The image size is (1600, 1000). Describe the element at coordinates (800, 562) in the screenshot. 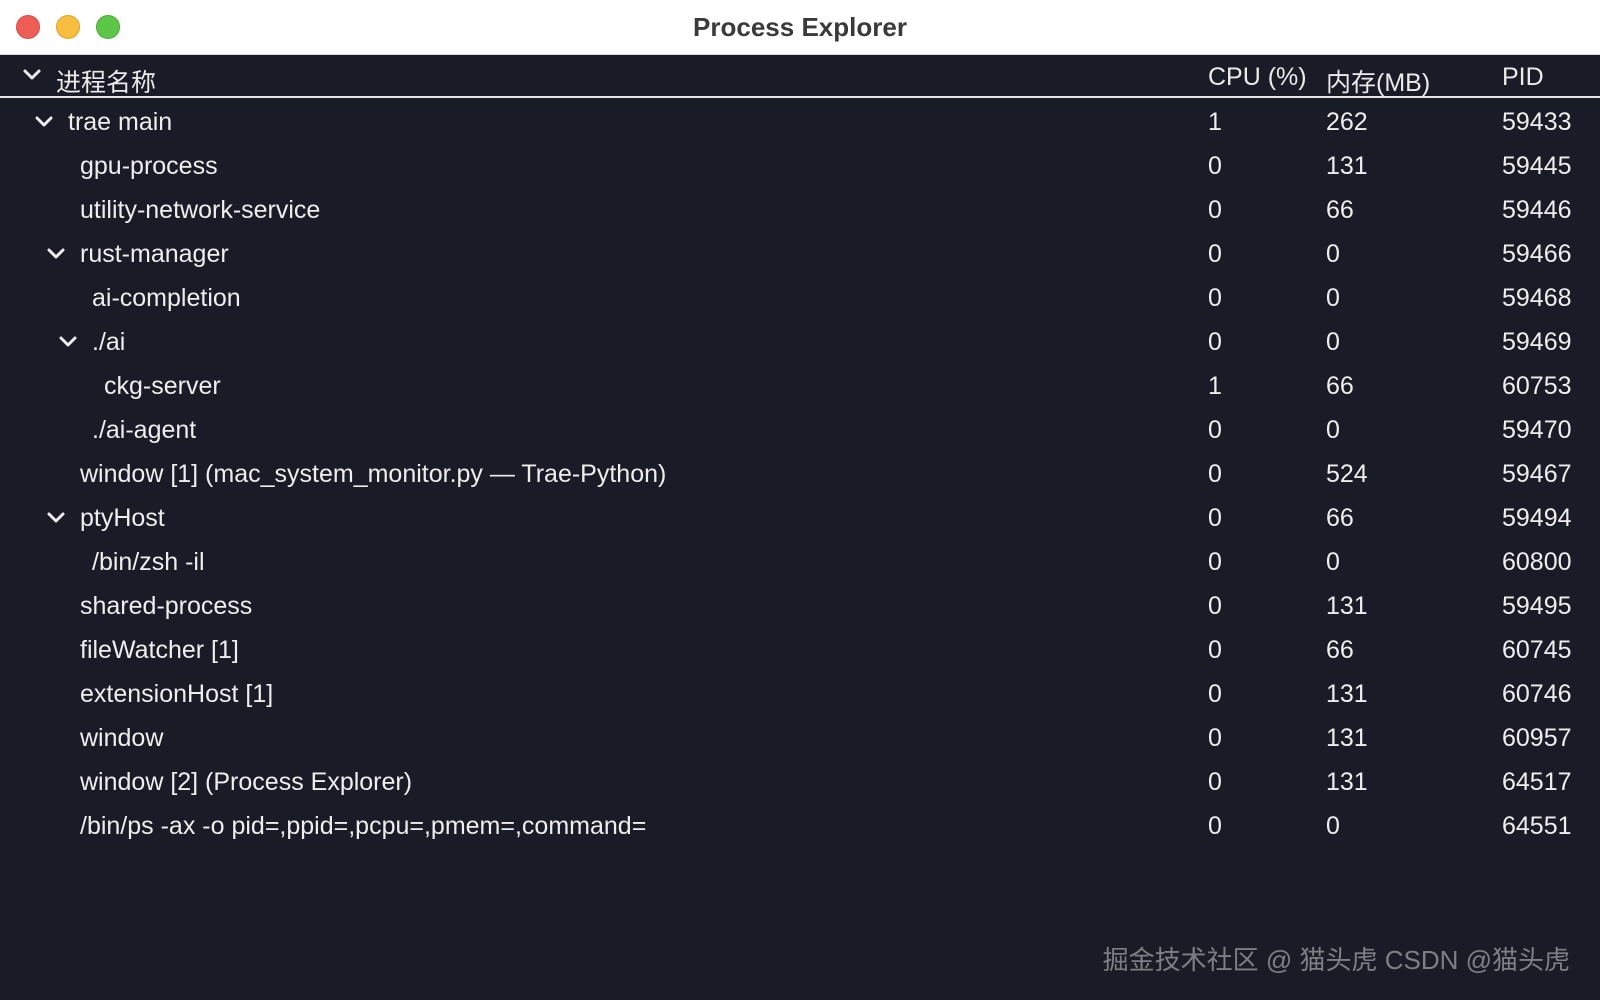

I see `process-row: /bin/zsh -il 0 0 60800` at that location.